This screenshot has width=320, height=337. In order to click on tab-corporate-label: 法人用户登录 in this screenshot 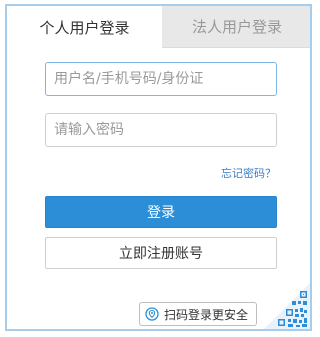, I will do `click(236, 27)`.